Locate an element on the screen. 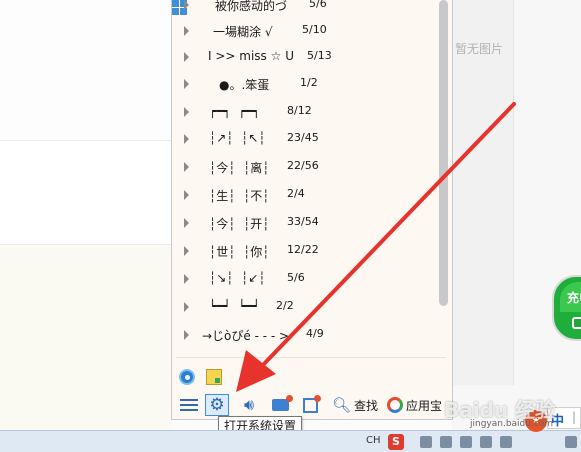 Image resolution: width=581 pixels, height=452 pixels. image-panel is located at coordinates (483, 192).